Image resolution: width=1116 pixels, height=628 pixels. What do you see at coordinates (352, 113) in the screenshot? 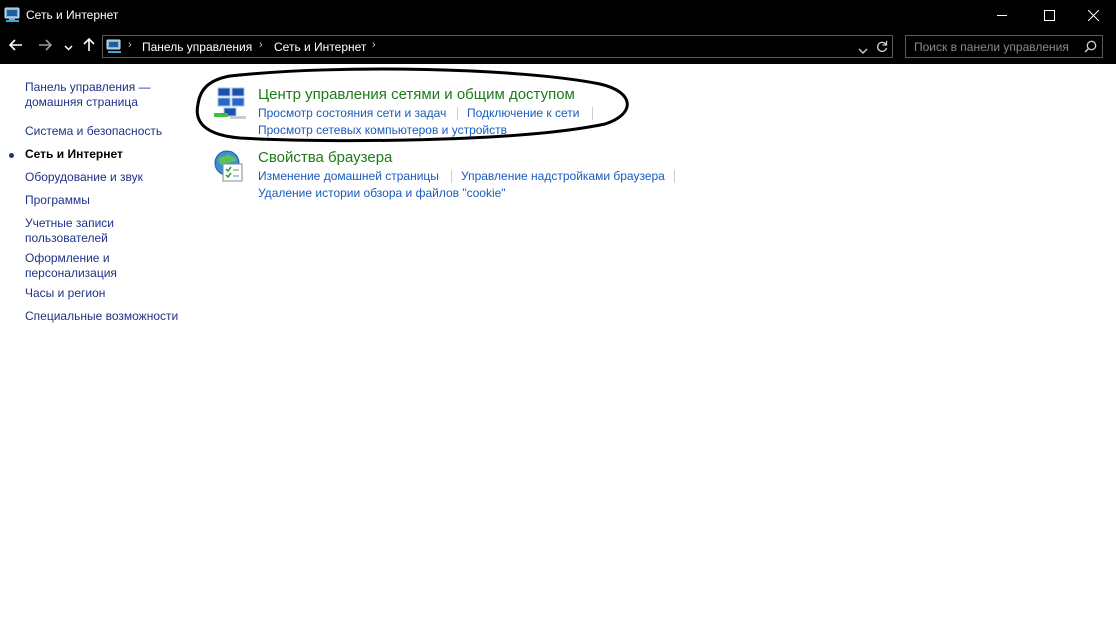
I see `view-network-status-link: Просмотр состояния сети и задач` at bounding box center [352, 113].